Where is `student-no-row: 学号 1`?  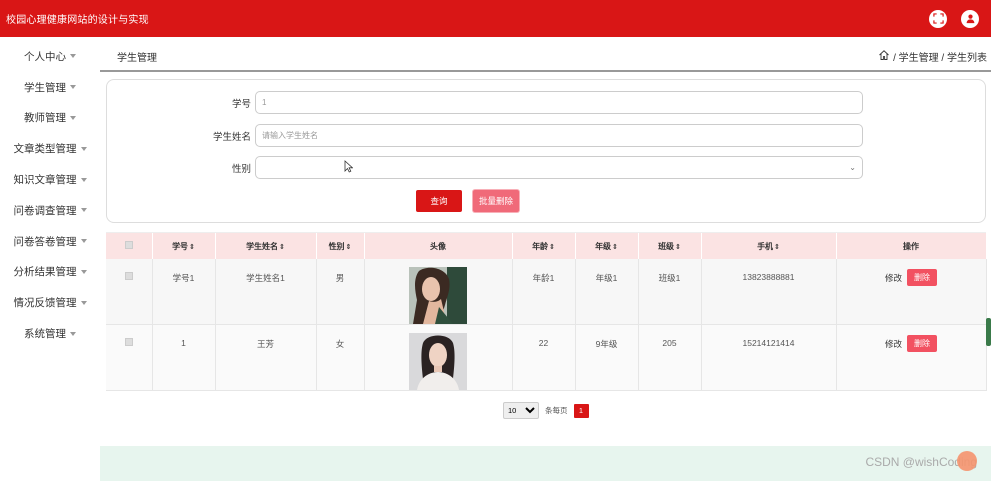 student-no-row: 学号 1 is located at coordinates (485, 102).